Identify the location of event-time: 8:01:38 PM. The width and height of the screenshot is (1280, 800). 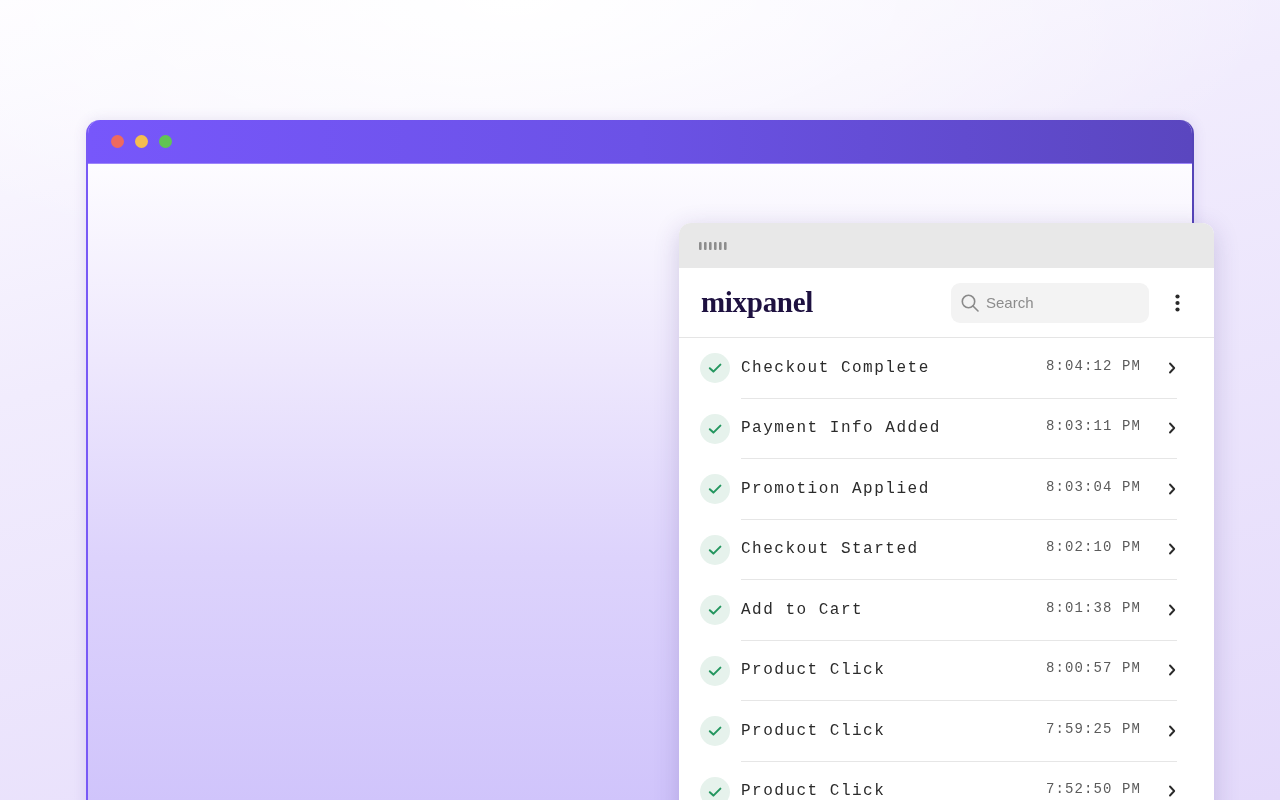
(1093, 607).